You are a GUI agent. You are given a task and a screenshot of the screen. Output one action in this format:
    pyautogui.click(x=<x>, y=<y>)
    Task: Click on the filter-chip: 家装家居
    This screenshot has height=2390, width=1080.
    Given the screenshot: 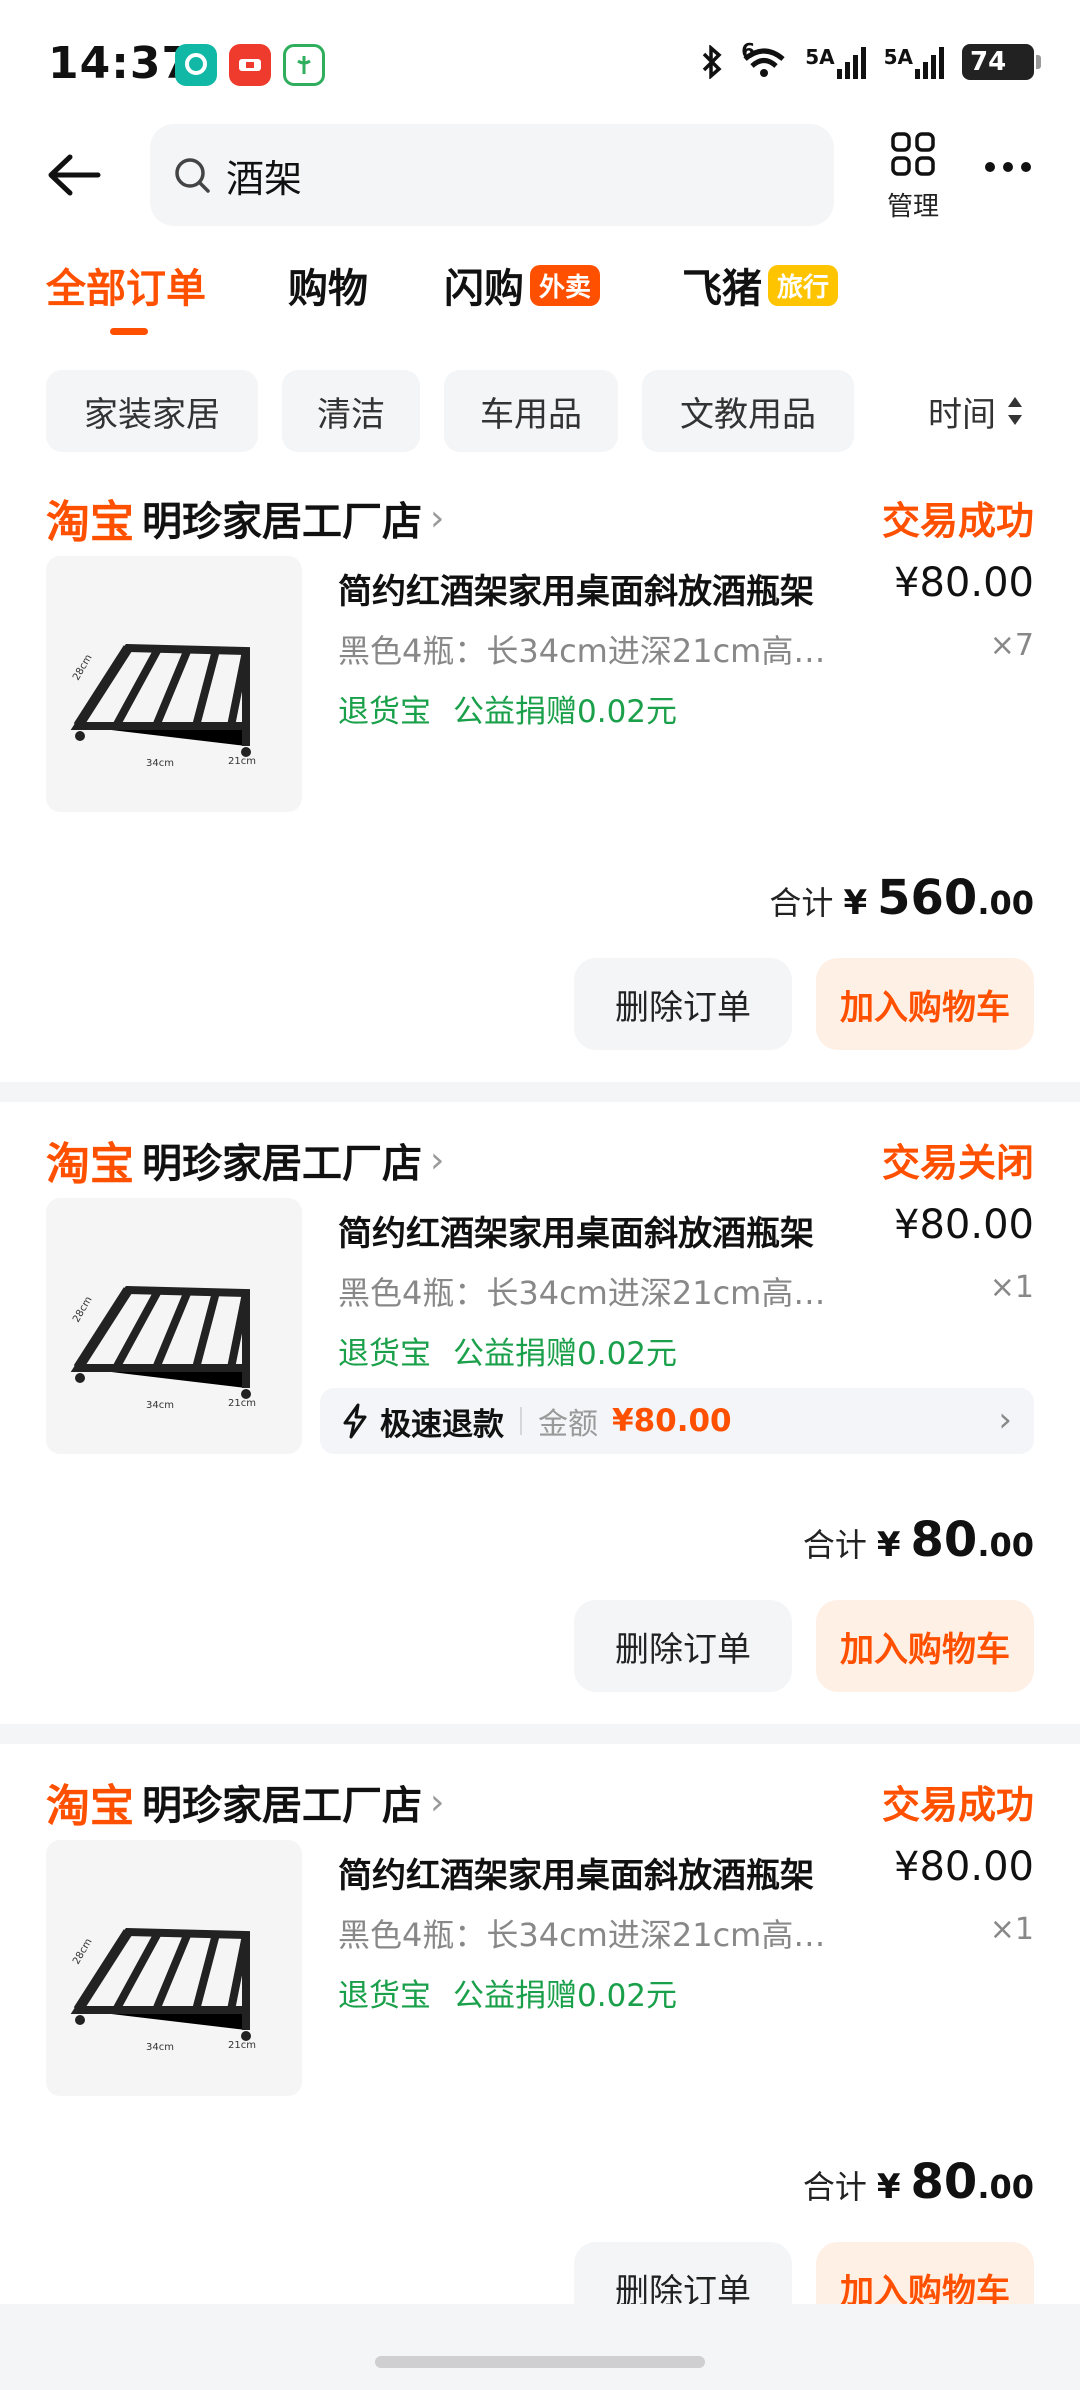 What is the action you would take?
    pyautogui.click(x=152, y=411)
    